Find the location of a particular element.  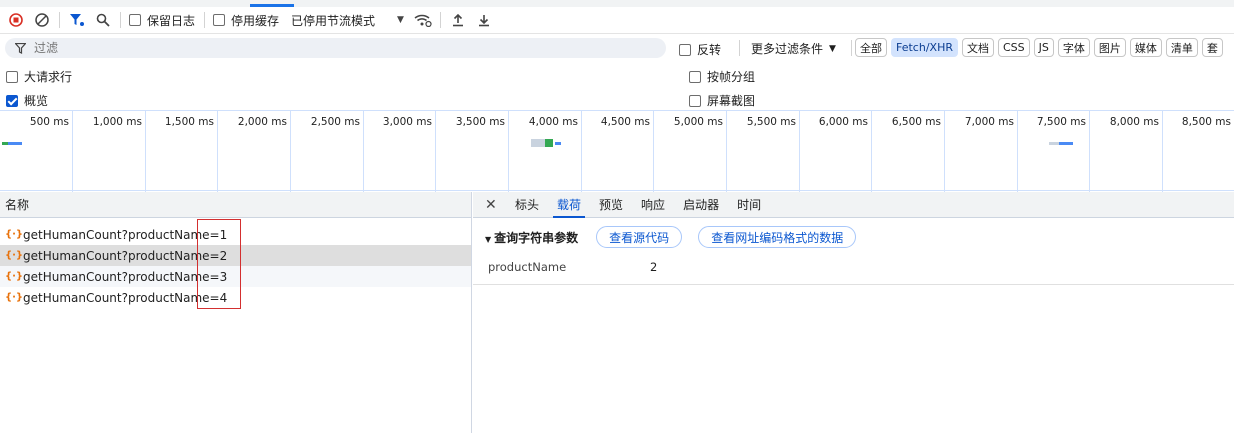

table-row: {·} getHumanCount?productName=3 is located at coordinates (235, 276).